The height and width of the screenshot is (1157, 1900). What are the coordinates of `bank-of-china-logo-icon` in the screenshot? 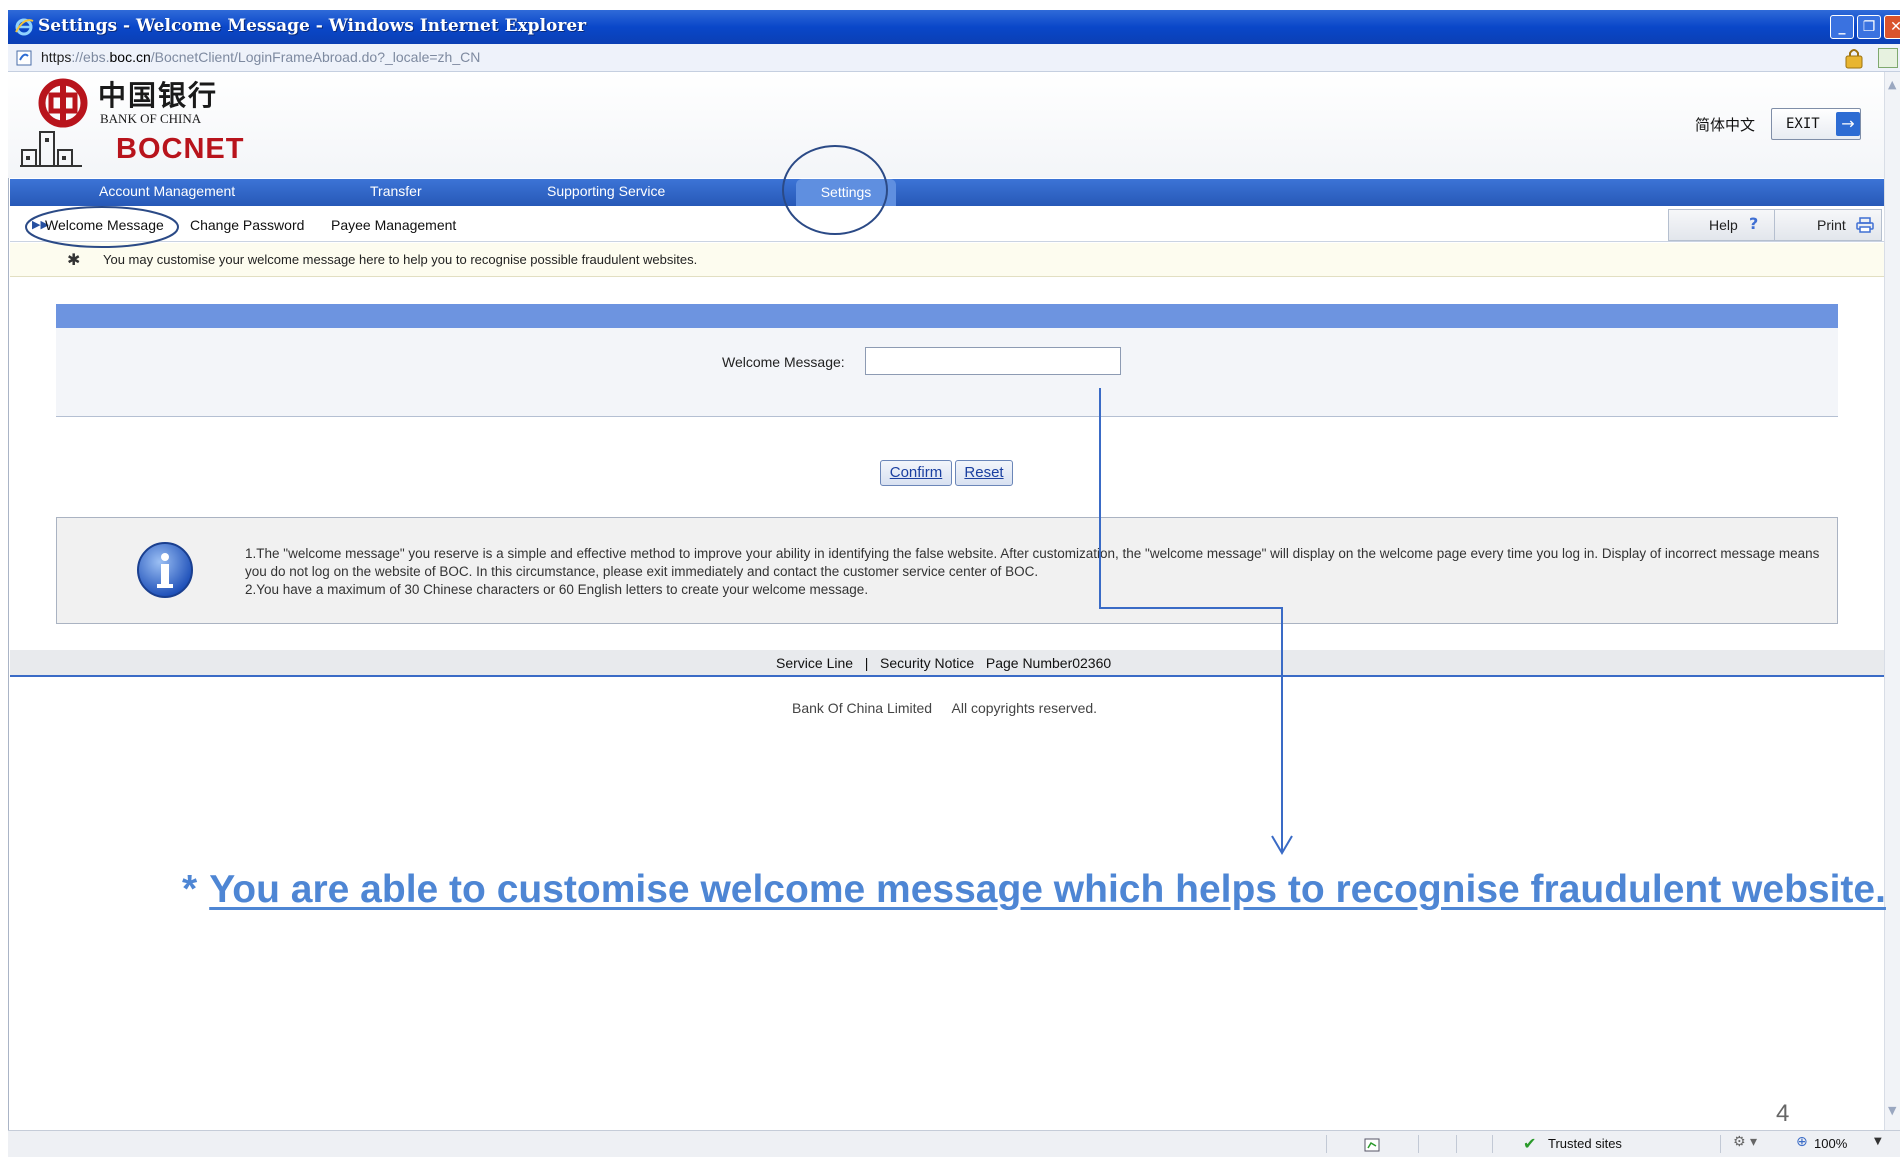 It's located at (63, 103).